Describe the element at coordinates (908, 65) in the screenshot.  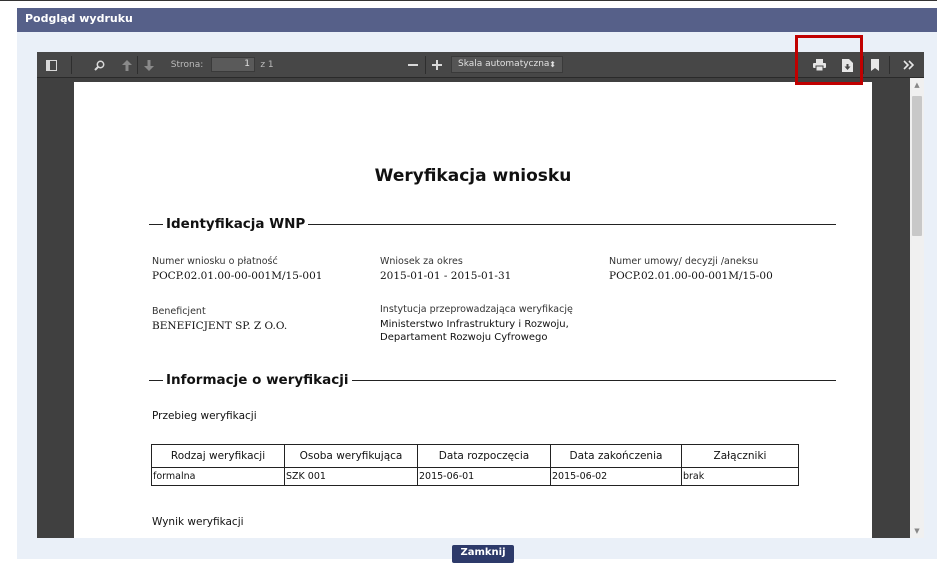
I see `tools-icon` at that location.